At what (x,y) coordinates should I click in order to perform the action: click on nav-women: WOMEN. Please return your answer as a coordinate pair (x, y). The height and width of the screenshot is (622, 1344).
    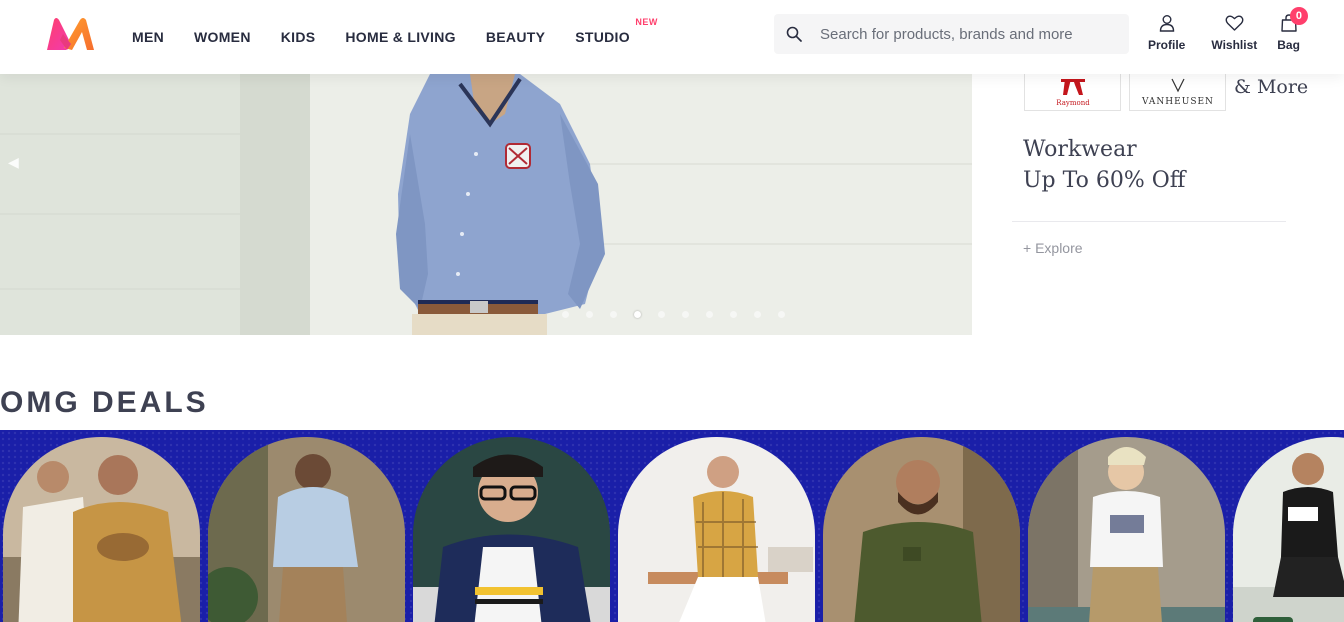
    Looking at the image, I should click on (222, 37).